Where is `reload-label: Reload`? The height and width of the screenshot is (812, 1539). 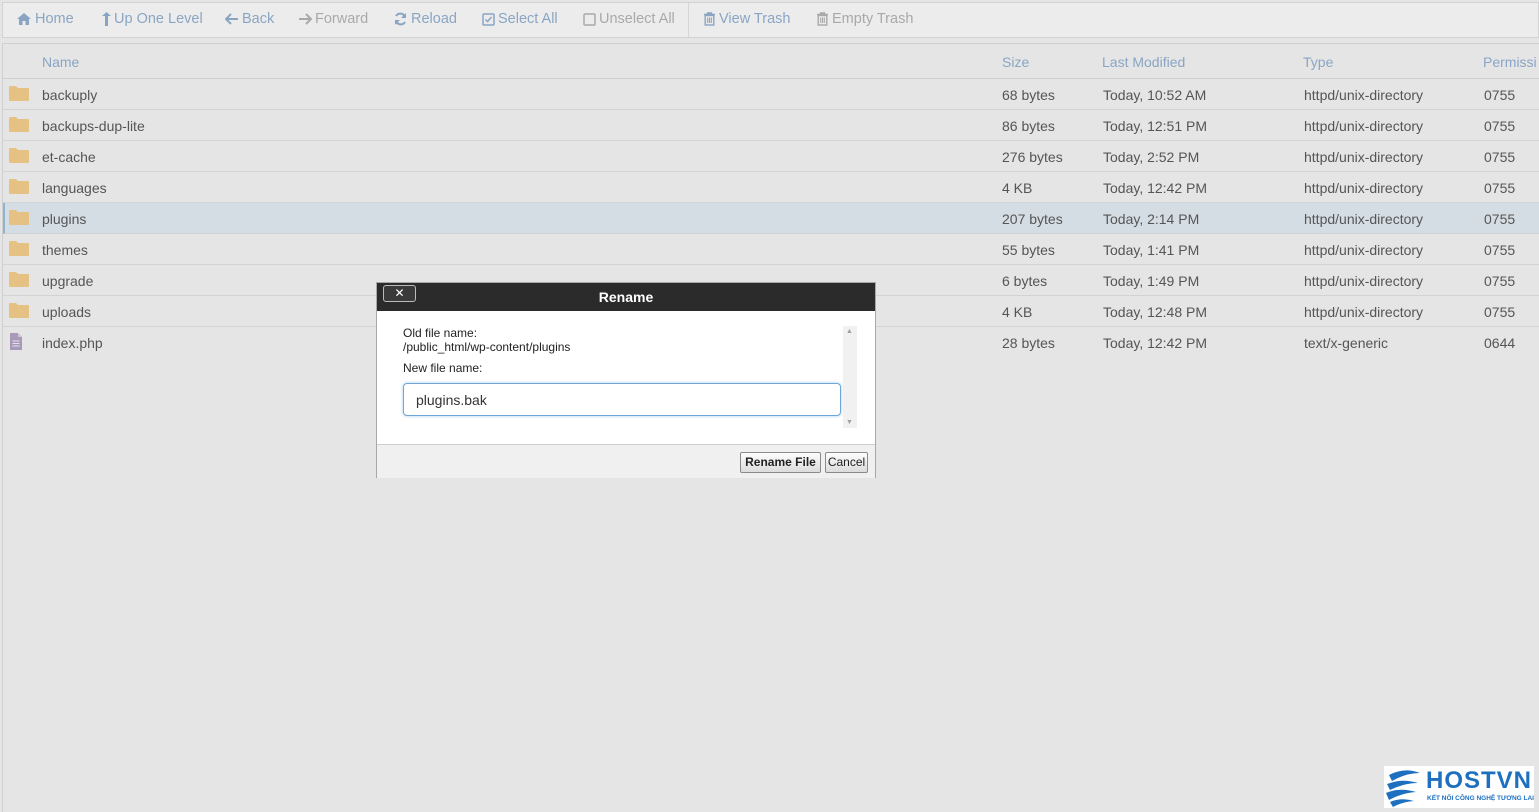 reload-label: Reload is located at coordinates (434, 19).